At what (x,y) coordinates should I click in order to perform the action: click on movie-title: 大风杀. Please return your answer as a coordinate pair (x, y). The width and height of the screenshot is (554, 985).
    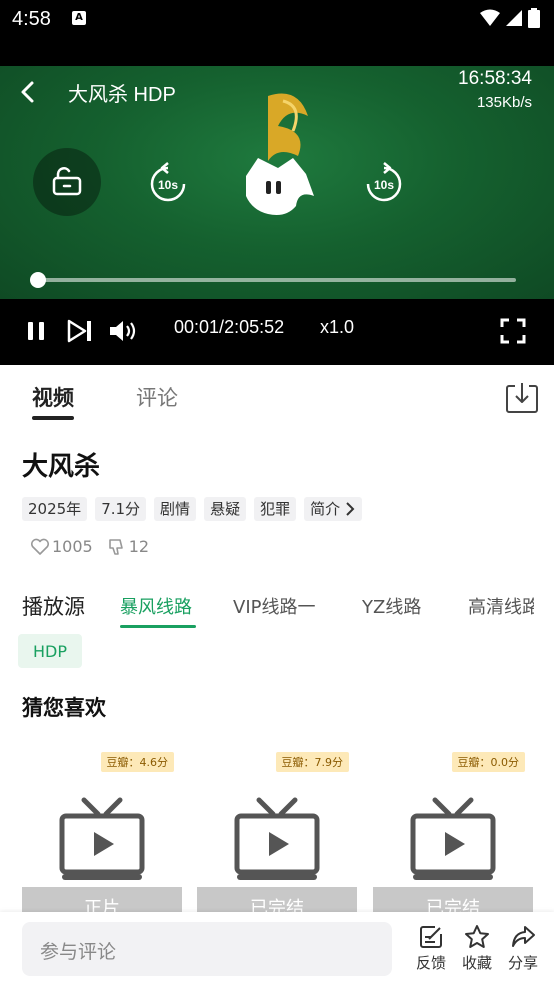
    Looking at the image, I should click on (61, 467).